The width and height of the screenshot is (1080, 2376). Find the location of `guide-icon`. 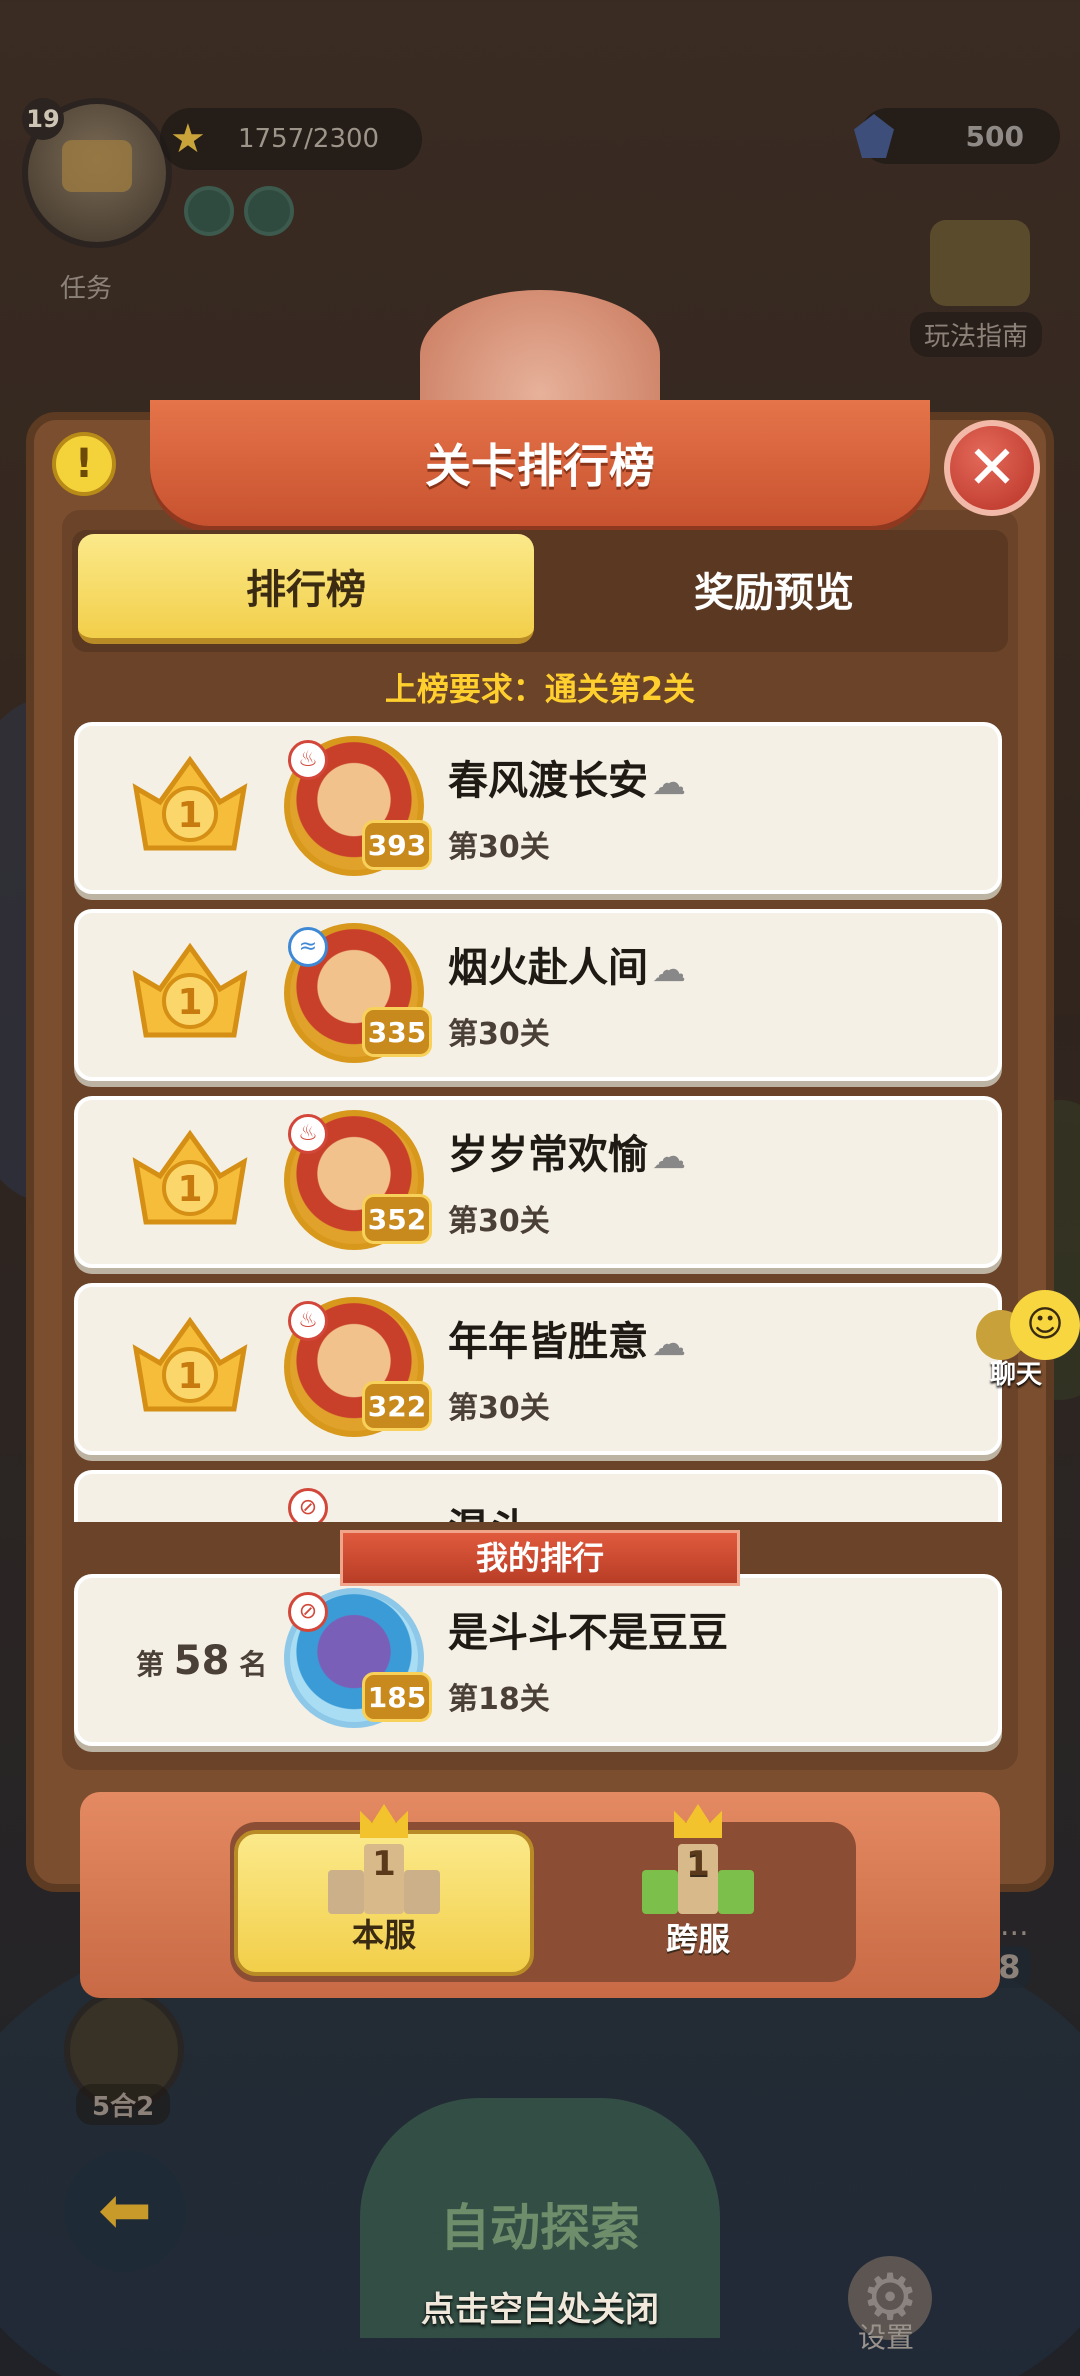

guide-icon is located at coordinates (980, 263).